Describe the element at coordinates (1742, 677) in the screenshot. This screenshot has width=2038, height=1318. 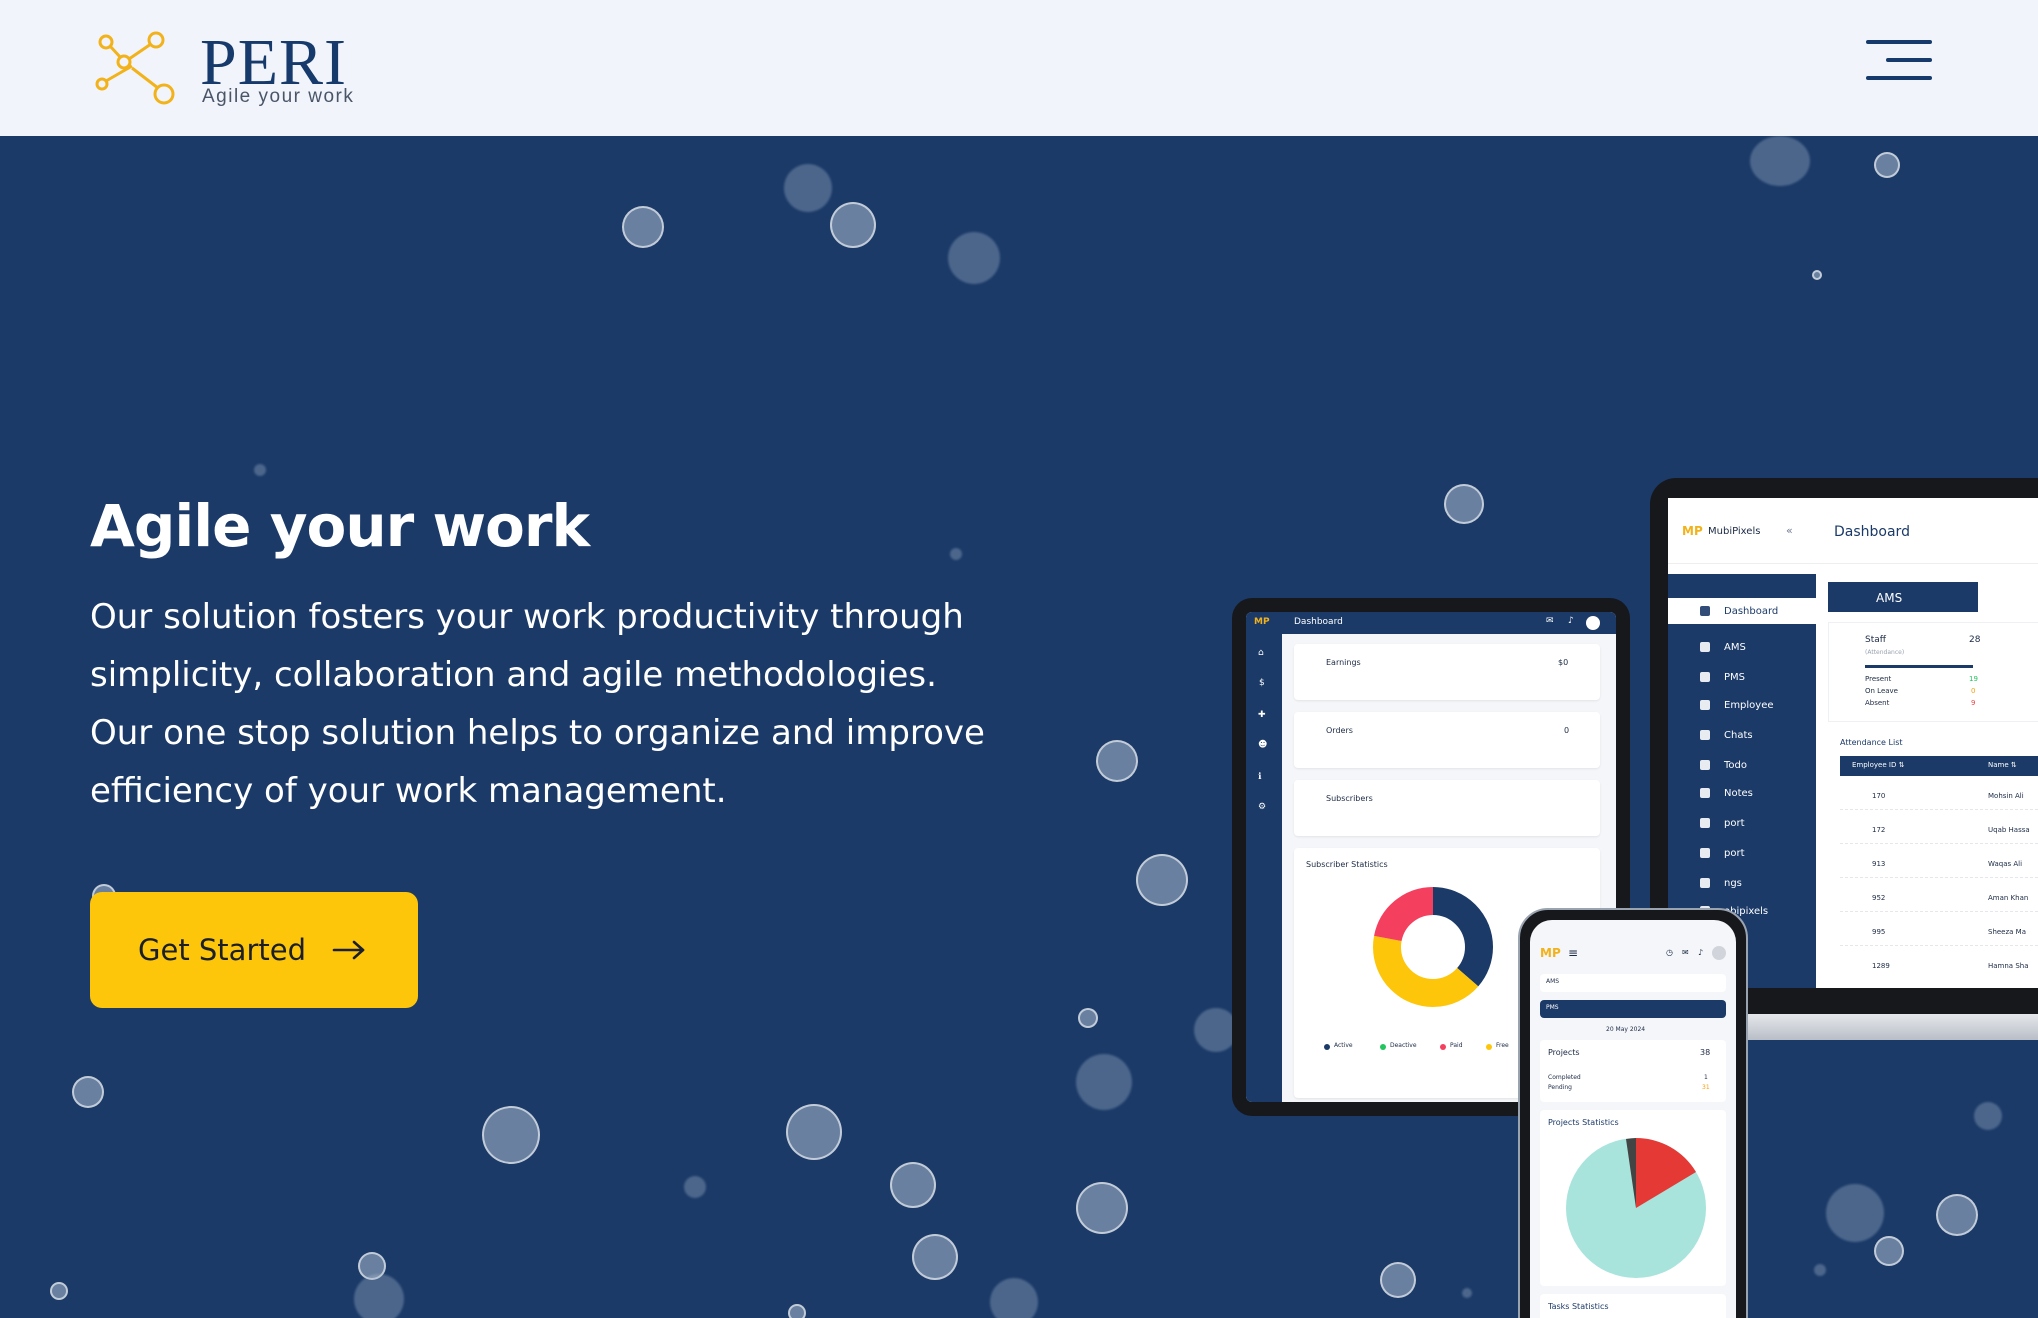
I see `sidebar-item-pms: PMS` at that location.